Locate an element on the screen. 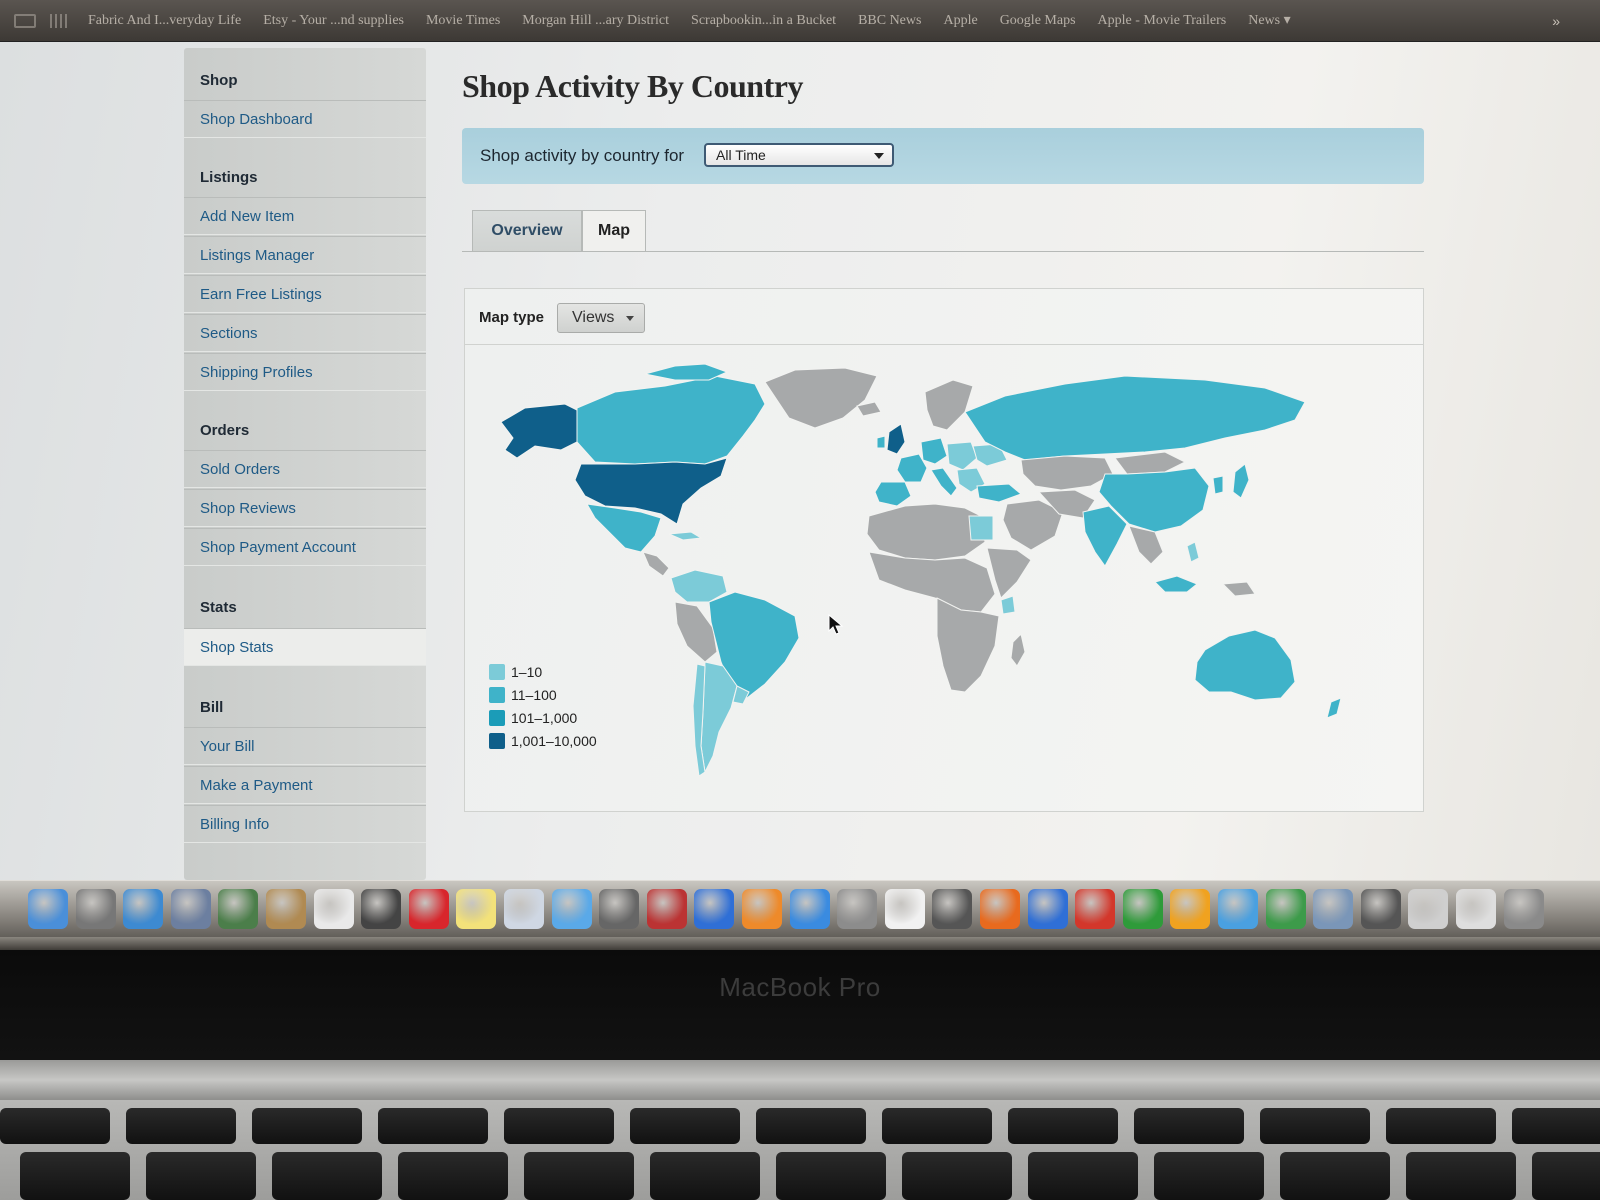 The width and height of the screenshot is (1600, 1200). legend-label: 1–10 is located at coordinates (527, 672).